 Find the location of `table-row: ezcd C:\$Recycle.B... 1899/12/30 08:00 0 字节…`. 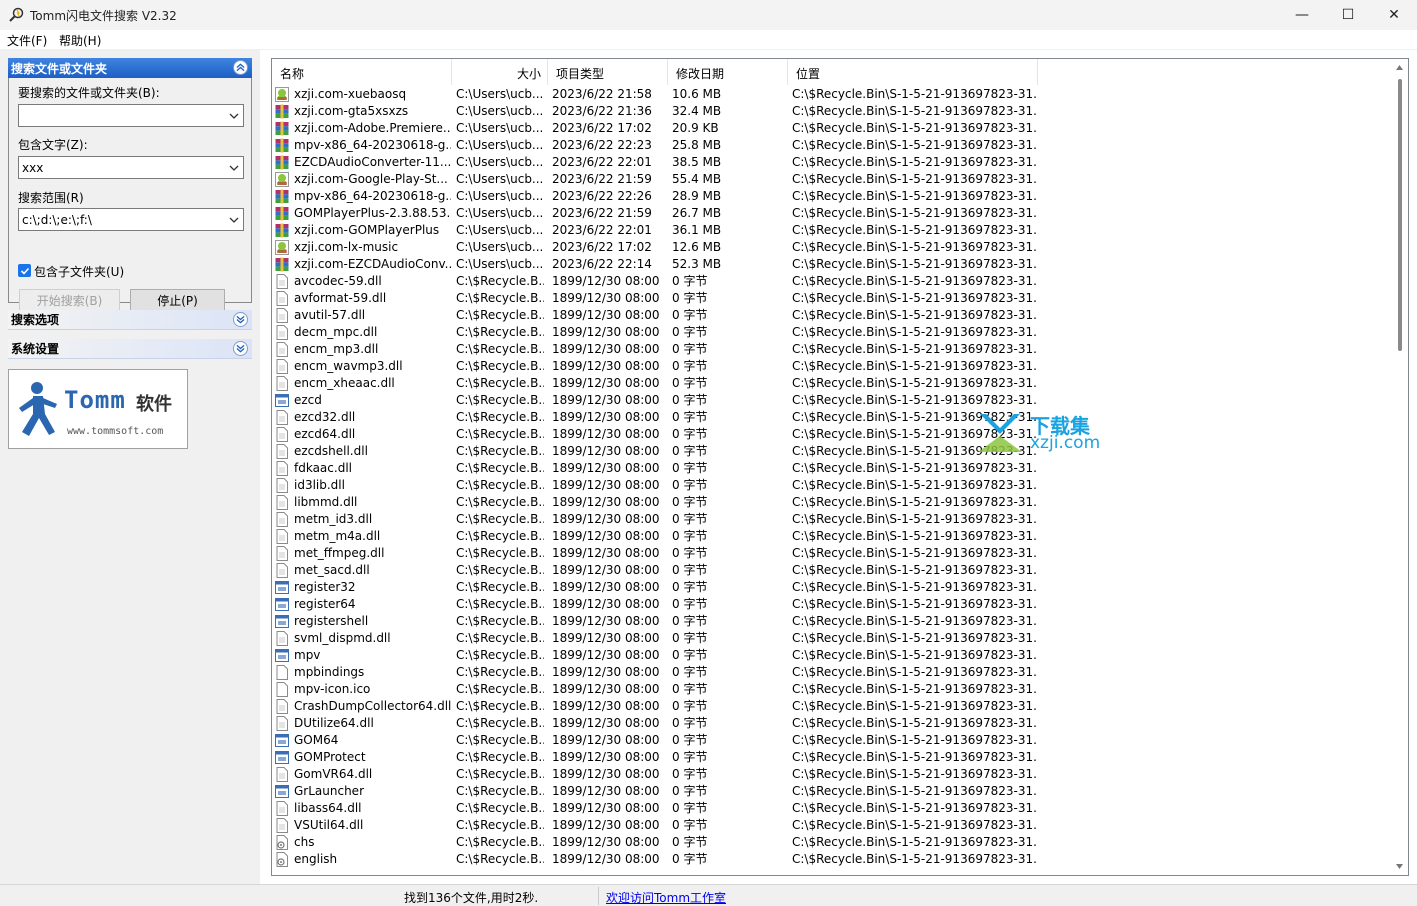

table-row: ezcd C:\$Recycle.B... 1899/12/30 08:00 0 字节… is located at coordinates (832, 400).